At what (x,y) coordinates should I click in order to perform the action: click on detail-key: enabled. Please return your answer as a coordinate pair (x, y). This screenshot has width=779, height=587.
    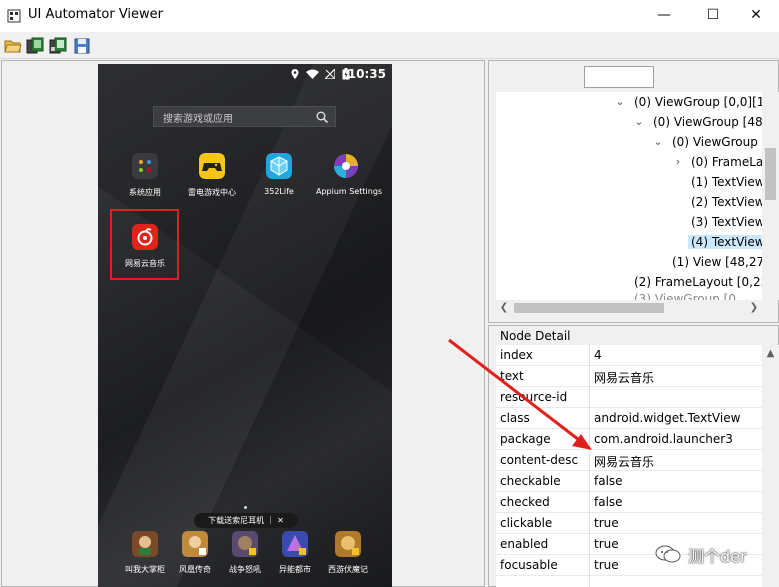
    Looking at the image, I should click on (524, 544).